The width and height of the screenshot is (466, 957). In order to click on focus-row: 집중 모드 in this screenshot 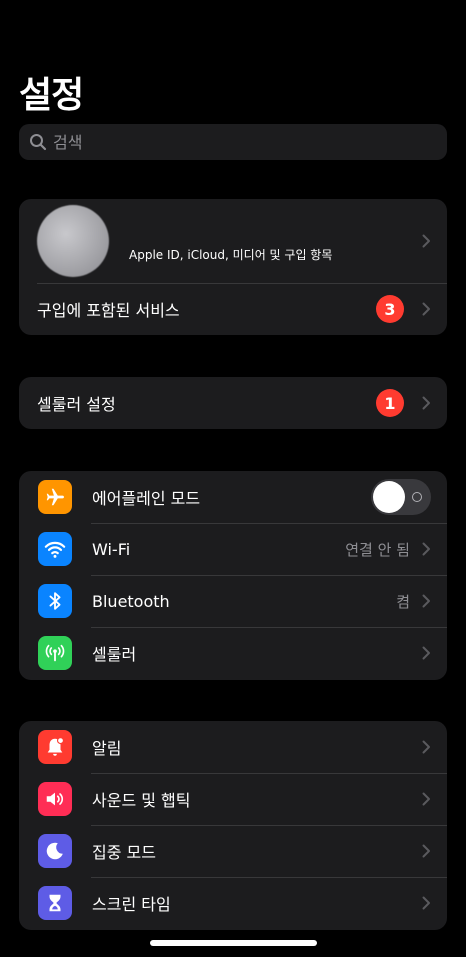, I will do `click(233, 851)`.